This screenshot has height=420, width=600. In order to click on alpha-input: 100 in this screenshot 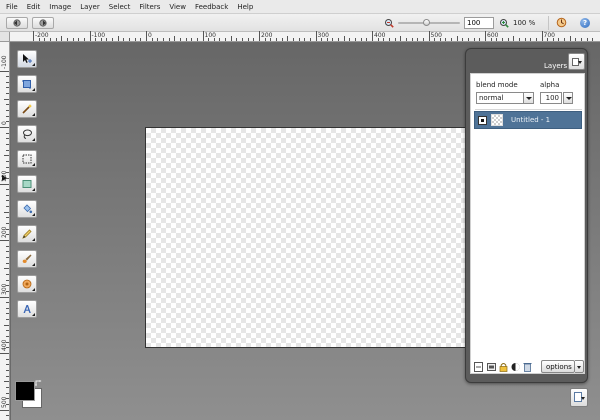, I will do `click(551, 98)`.